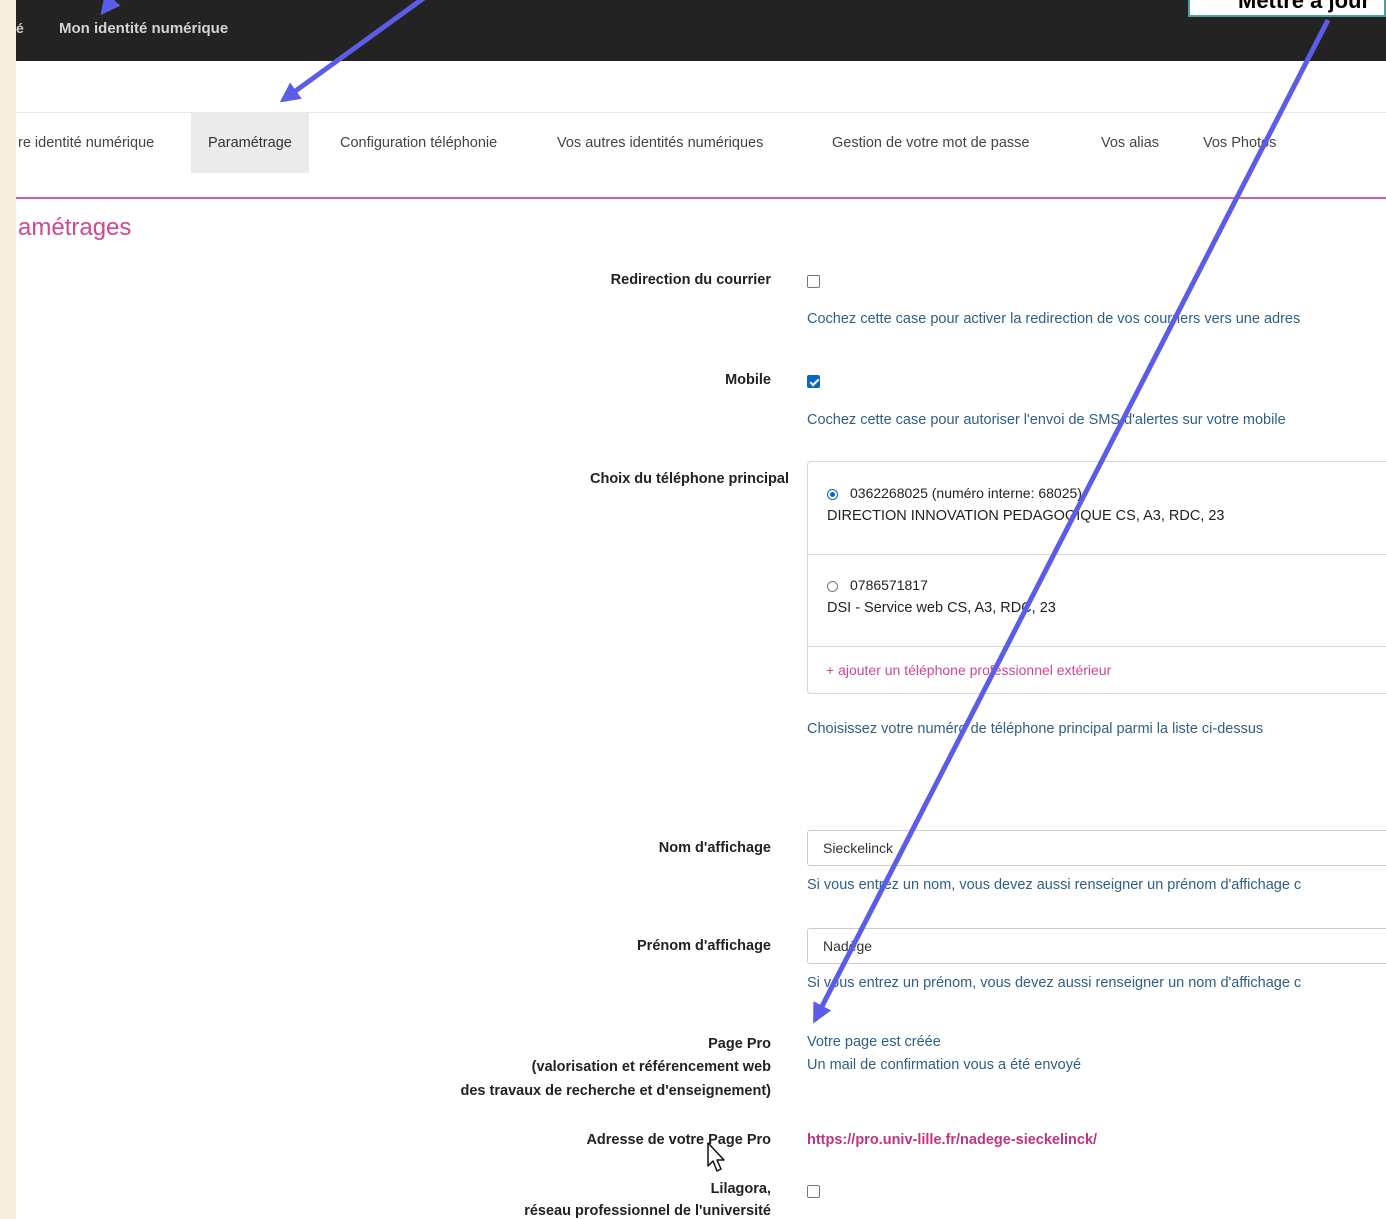 The height and width of the screenshot is (1219, 1386). I want to click on tab-parametrage: Paramétrage, so click(250, 143).